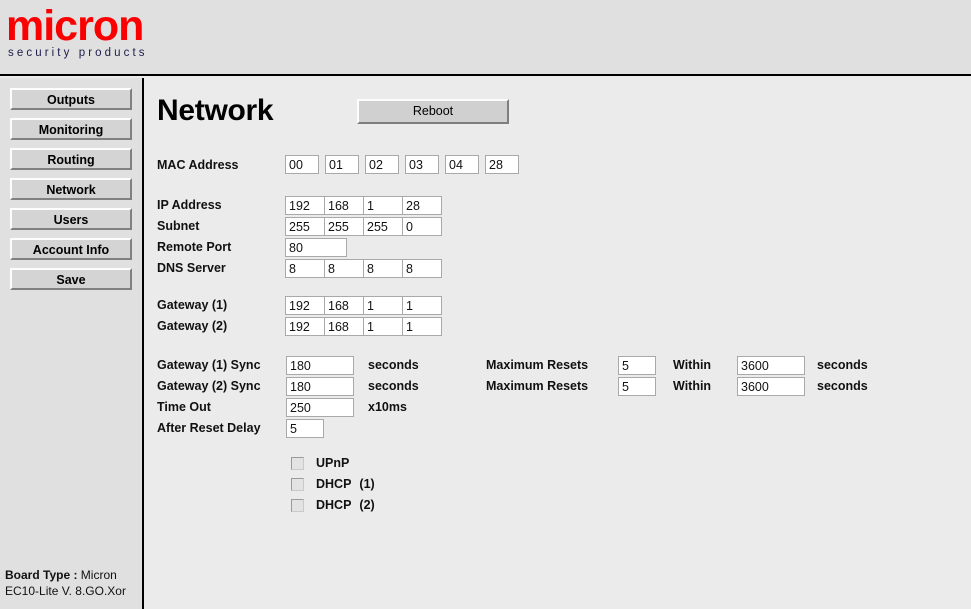  What do you see at coordinates (215, 110) in the screenshot?
I see `page-title: Network` at bounding box center [215, 110].